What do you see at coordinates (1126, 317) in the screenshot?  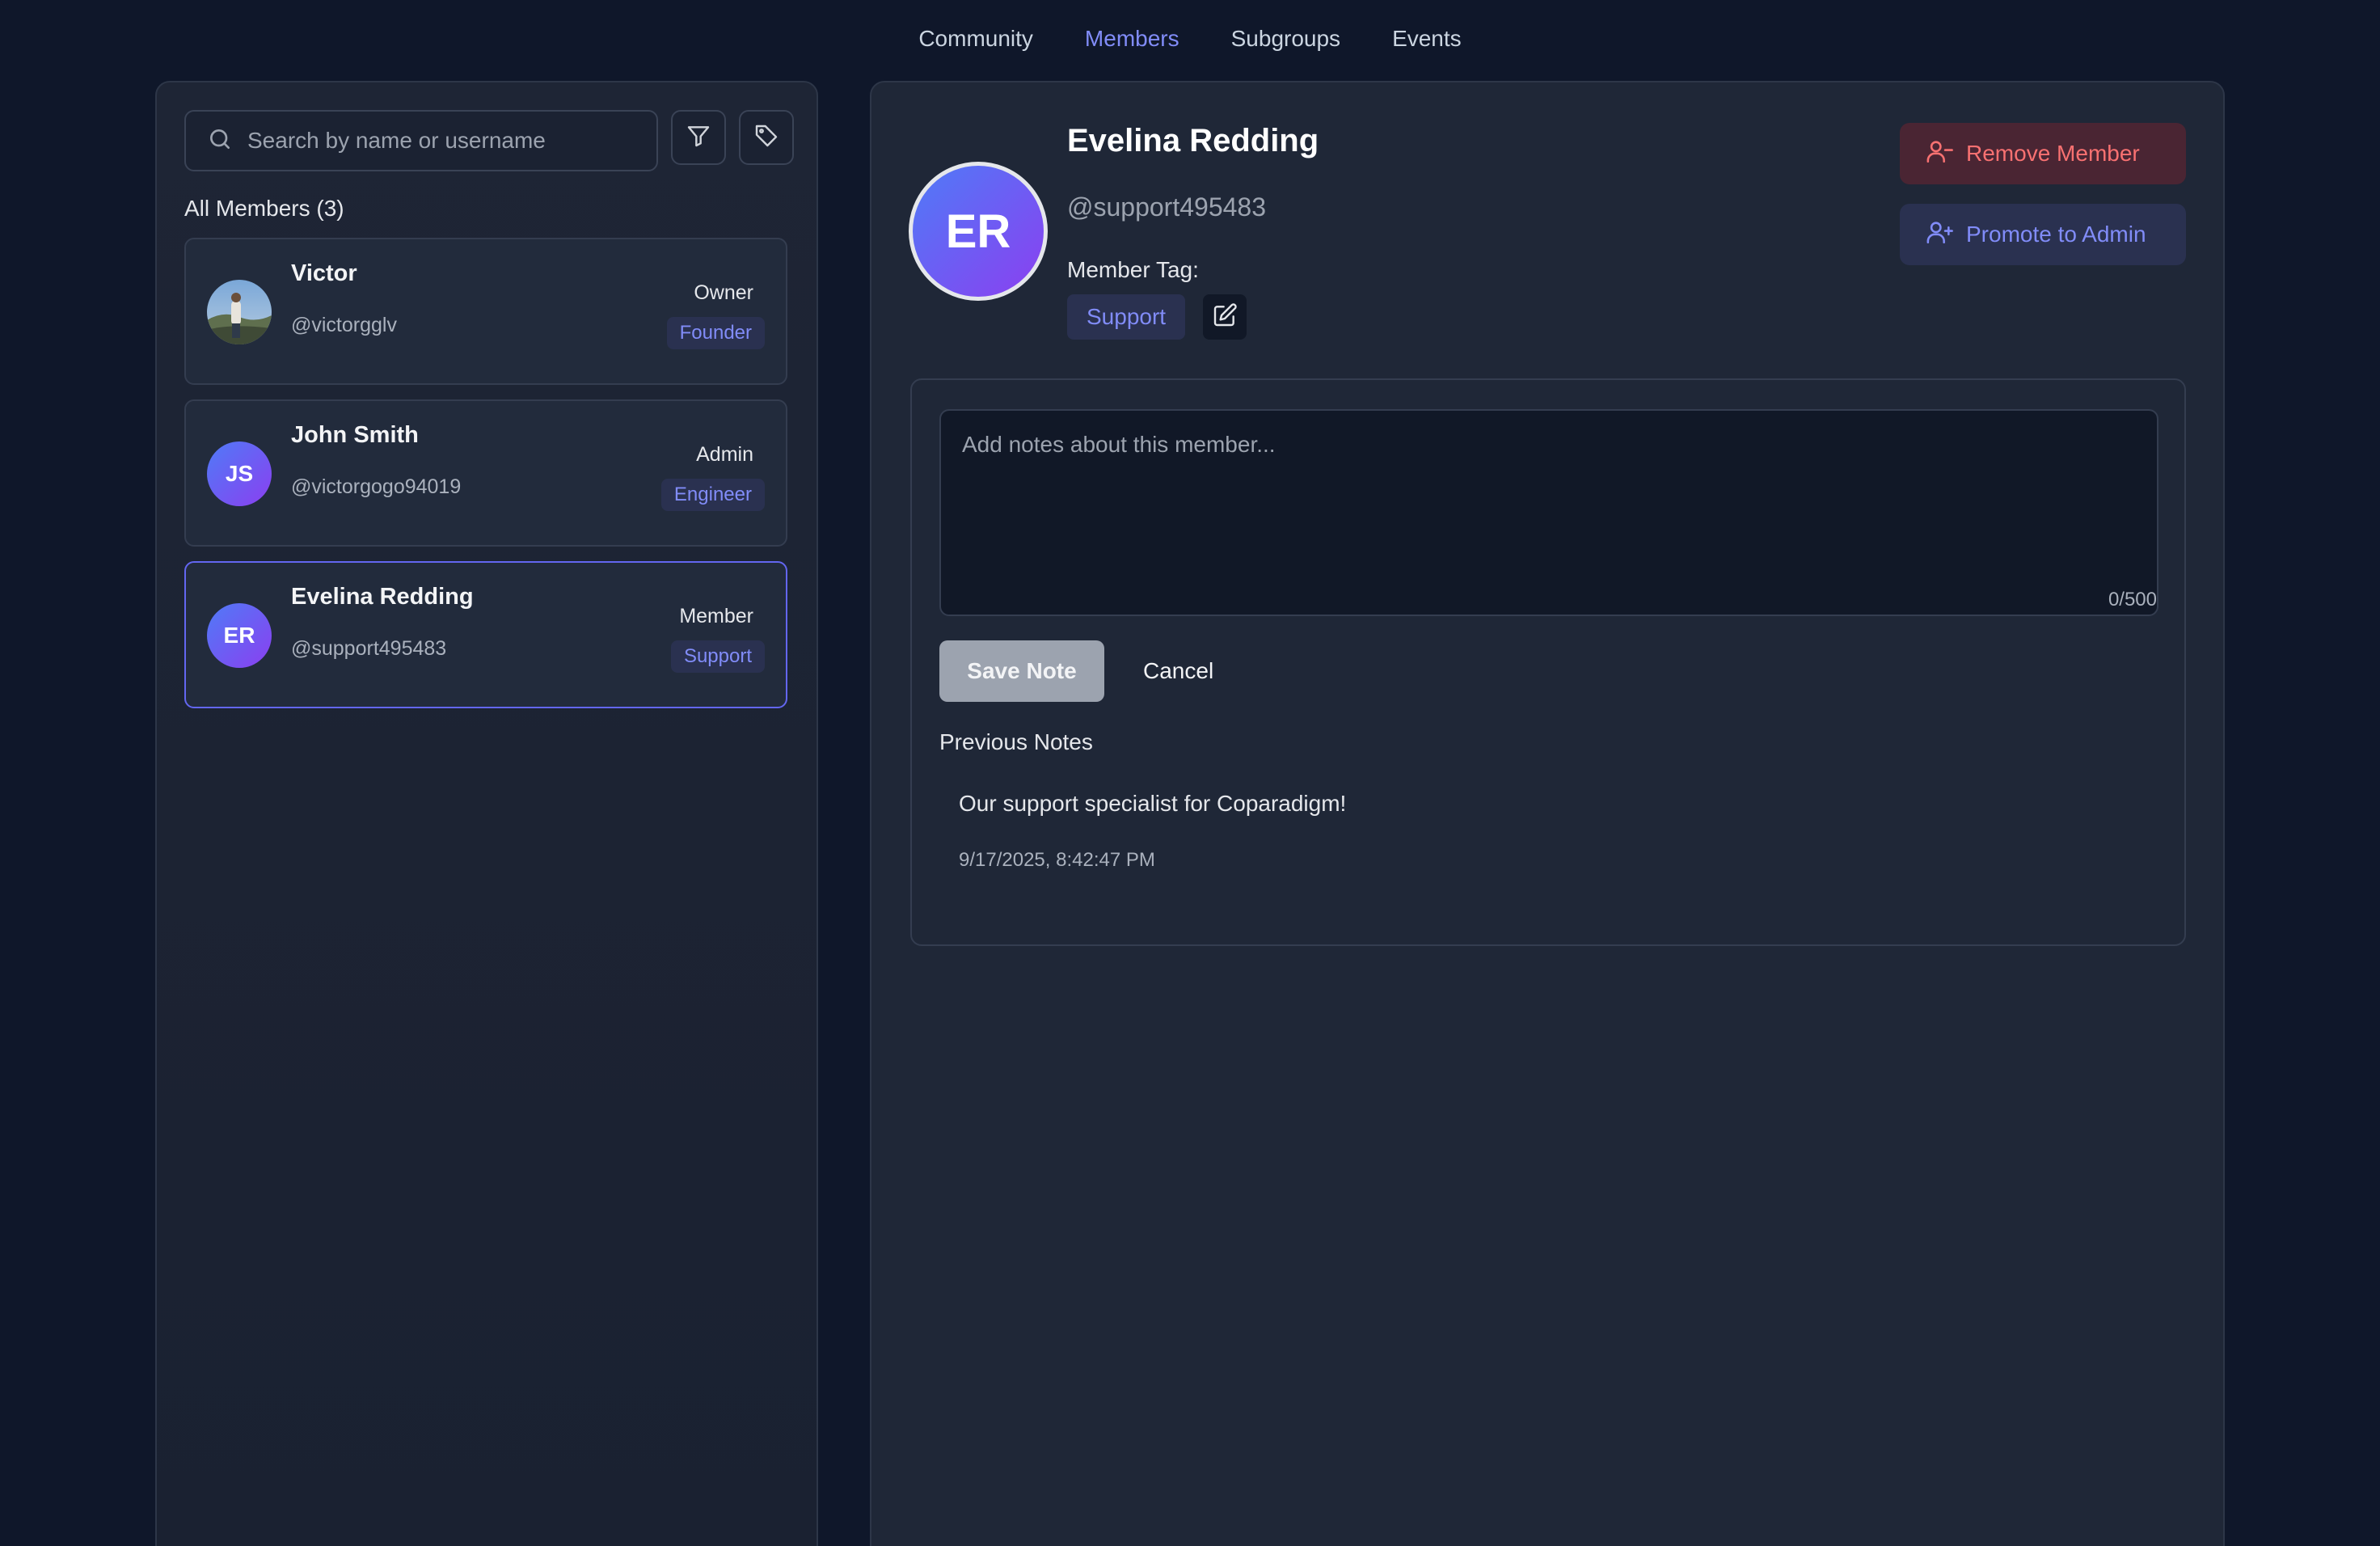 I see `member-tag-chip: Support` at bounding box center [1126, 317].